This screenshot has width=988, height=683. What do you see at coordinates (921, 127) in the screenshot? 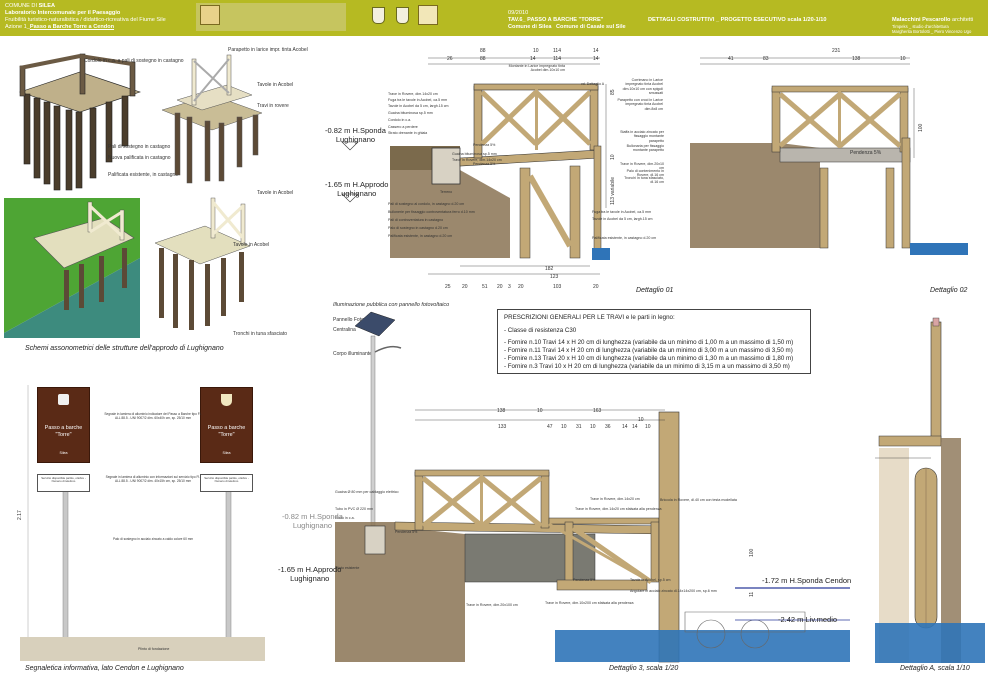
I see `d02-dim-side: 100` at bounding box center [921, 127].